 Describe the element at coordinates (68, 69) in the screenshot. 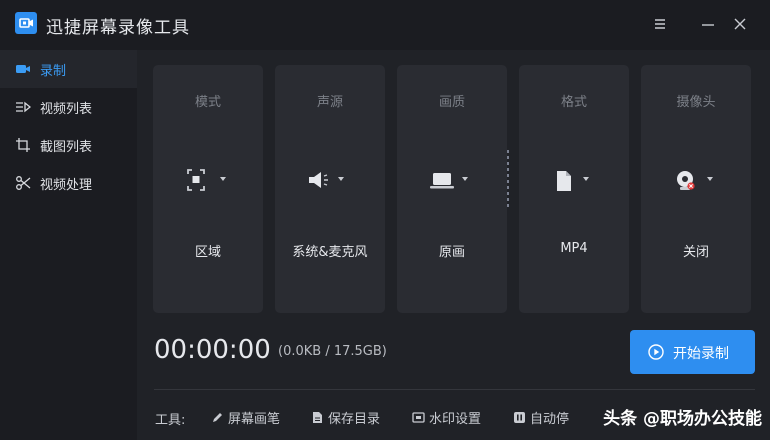

I see `sidebar-item-record: 录制` at that location.